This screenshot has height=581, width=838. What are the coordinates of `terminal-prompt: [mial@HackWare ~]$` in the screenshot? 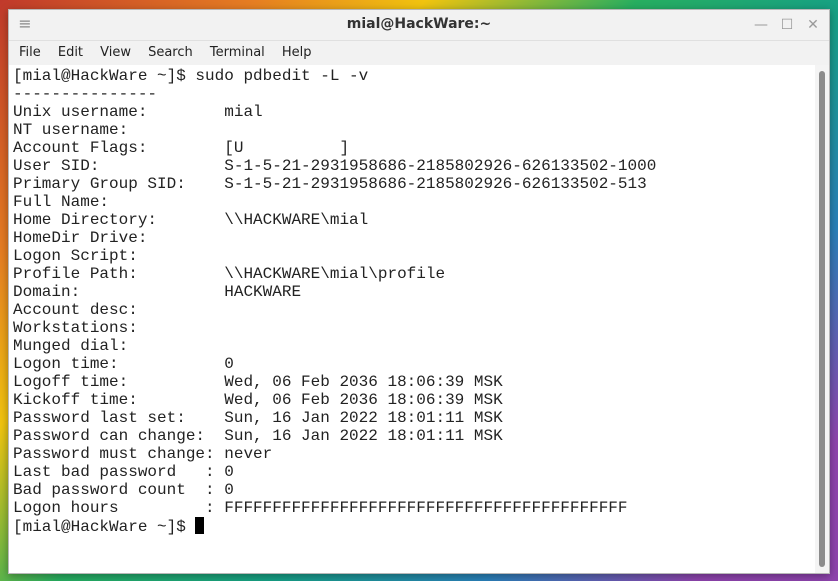 It's located at (104, 527).